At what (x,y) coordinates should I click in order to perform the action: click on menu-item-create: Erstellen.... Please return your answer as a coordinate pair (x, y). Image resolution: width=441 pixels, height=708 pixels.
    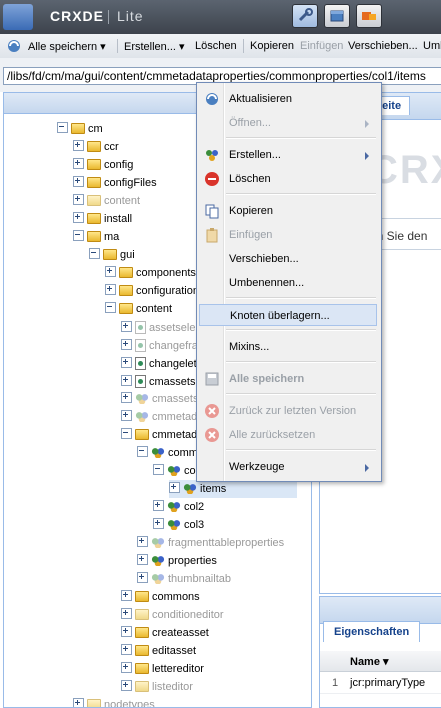
    Looking at the image, I should click on (288, 155).